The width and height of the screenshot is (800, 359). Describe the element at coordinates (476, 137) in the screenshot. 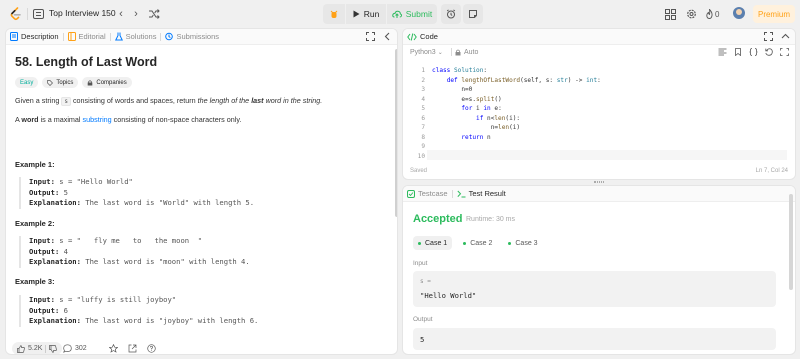

I see `code-line: return n` at that location.